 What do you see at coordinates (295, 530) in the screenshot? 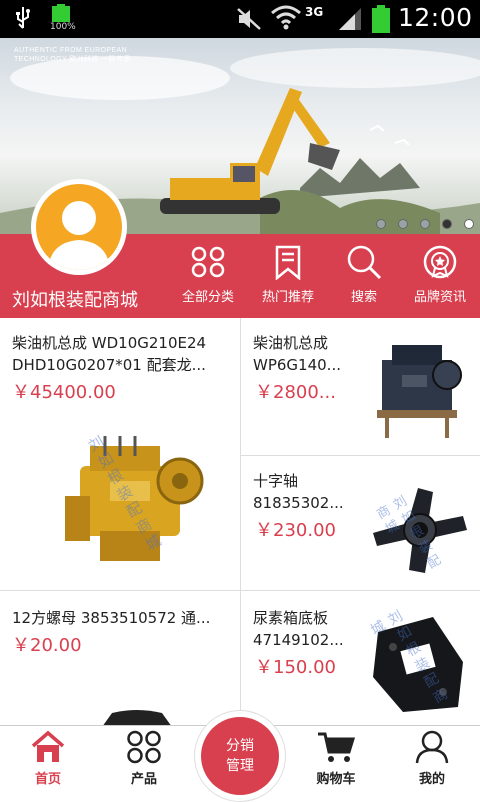
I see `product-price: ￥230.00` at bounding box center [295, 530].